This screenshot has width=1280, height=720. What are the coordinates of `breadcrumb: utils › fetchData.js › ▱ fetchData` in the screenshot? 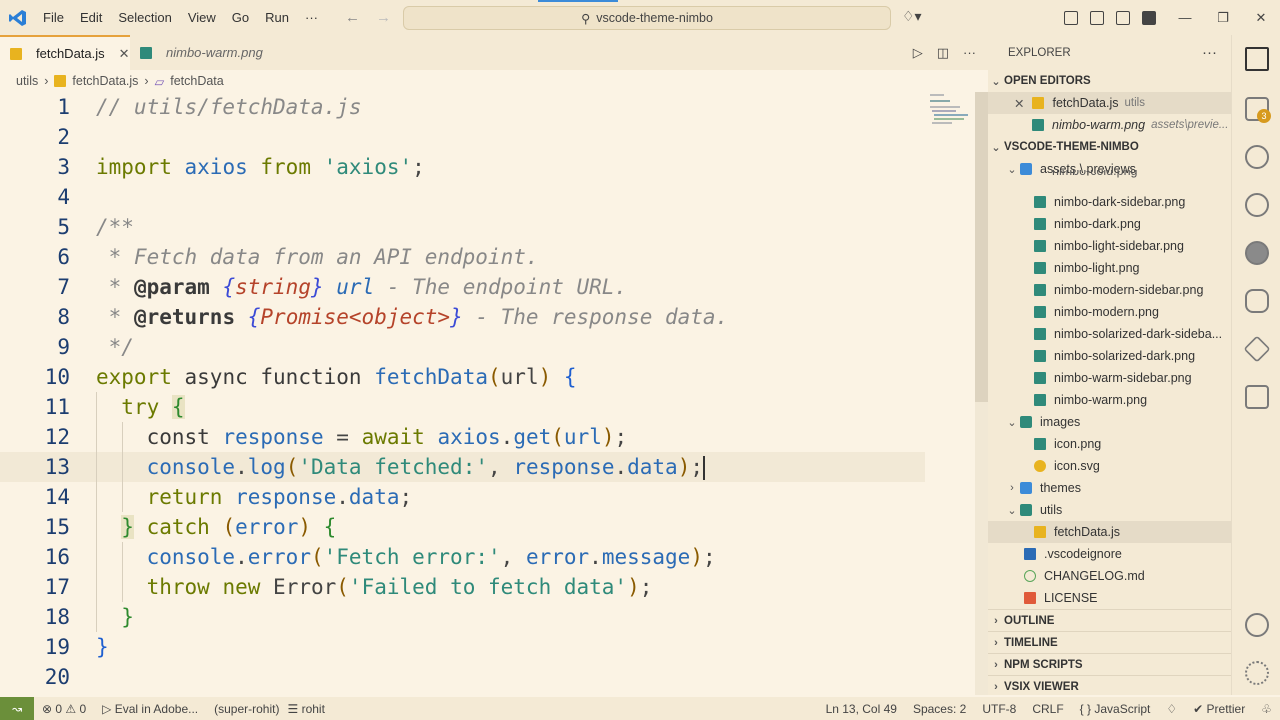 It's located at (494, 81).